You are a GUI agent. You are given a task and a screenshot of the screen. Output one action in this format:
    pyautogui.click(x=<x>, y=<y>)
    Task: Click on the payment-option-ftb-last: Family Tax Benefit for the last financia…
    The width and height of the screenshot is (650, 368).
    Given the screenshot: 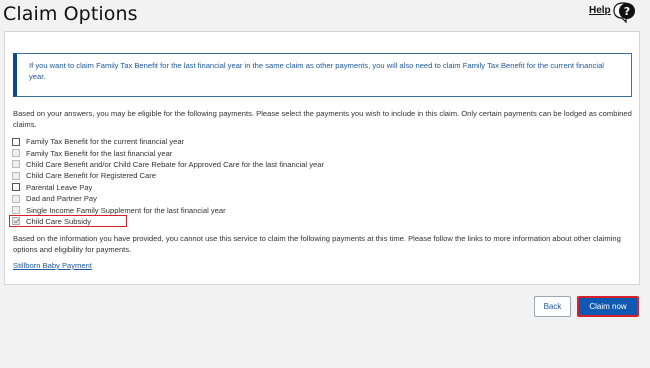 What is the action you would take?
    pyautogui.click(x=168, y=152)
    